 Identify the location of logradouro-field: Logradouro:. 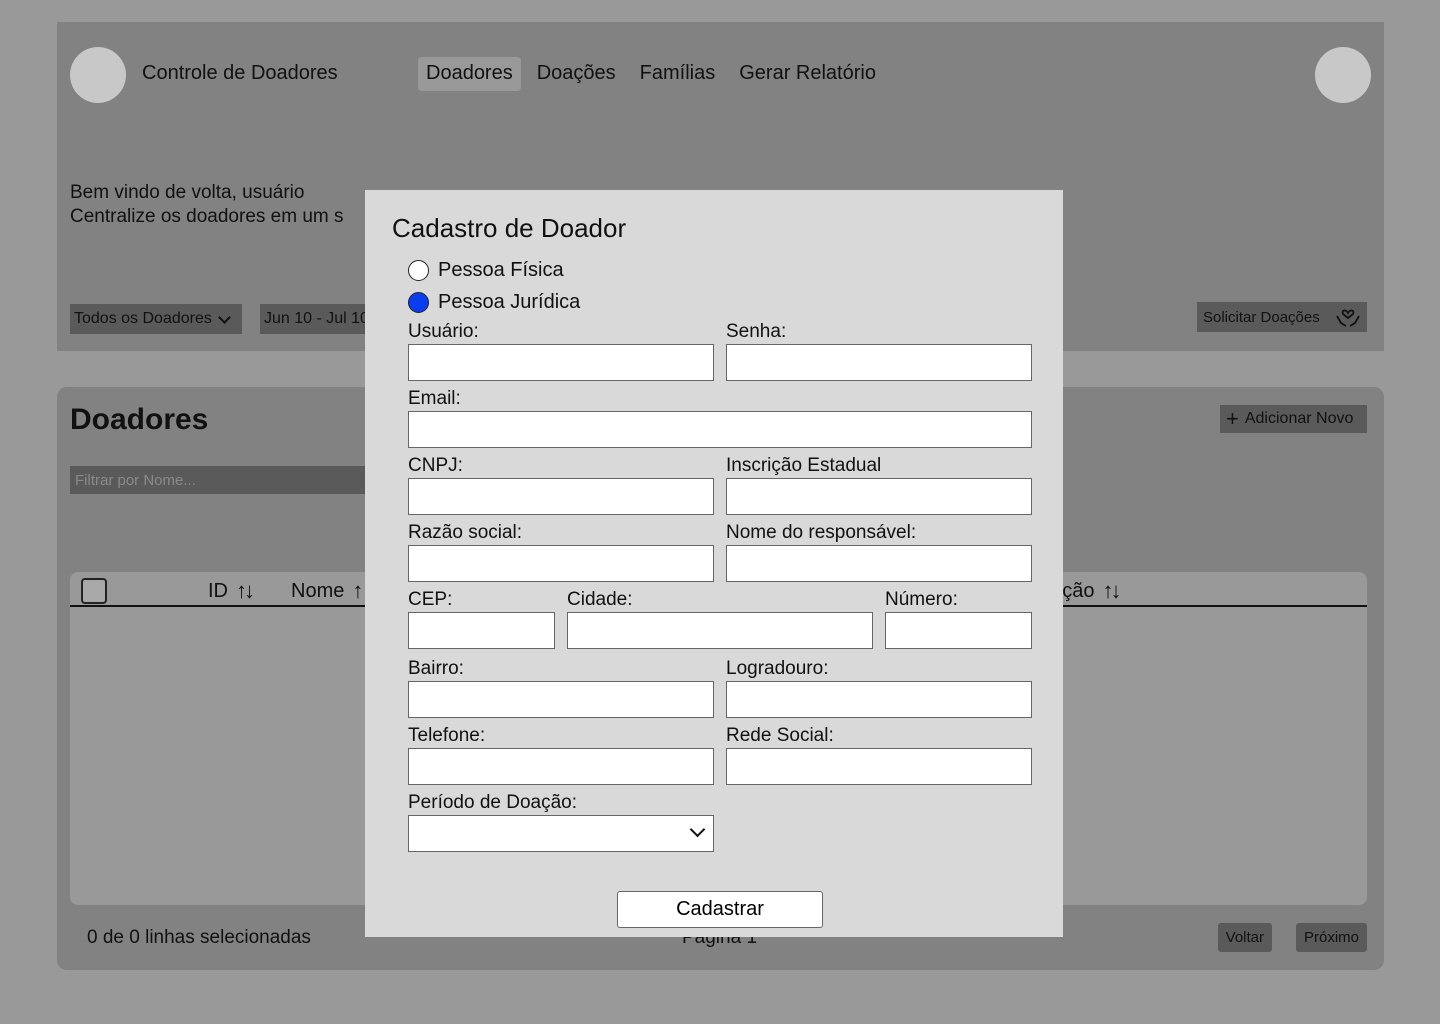
(879, 688).